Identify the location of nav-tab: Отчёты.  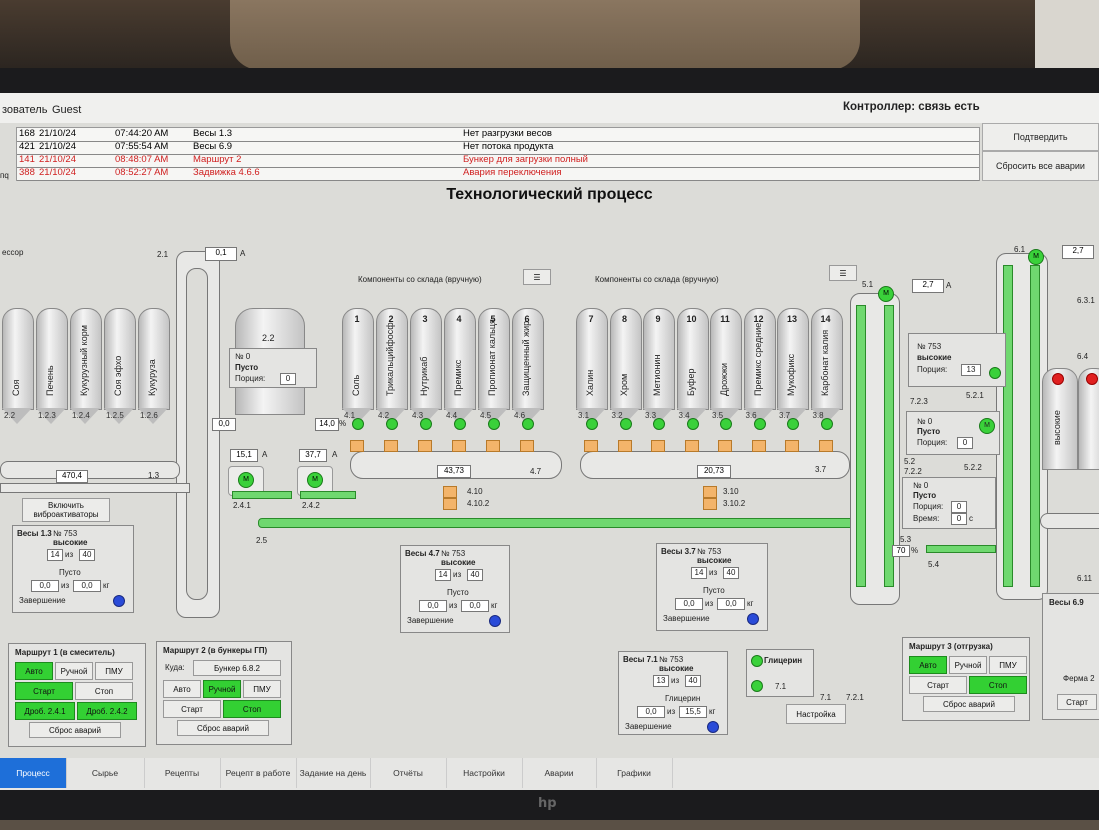
(408, 773).